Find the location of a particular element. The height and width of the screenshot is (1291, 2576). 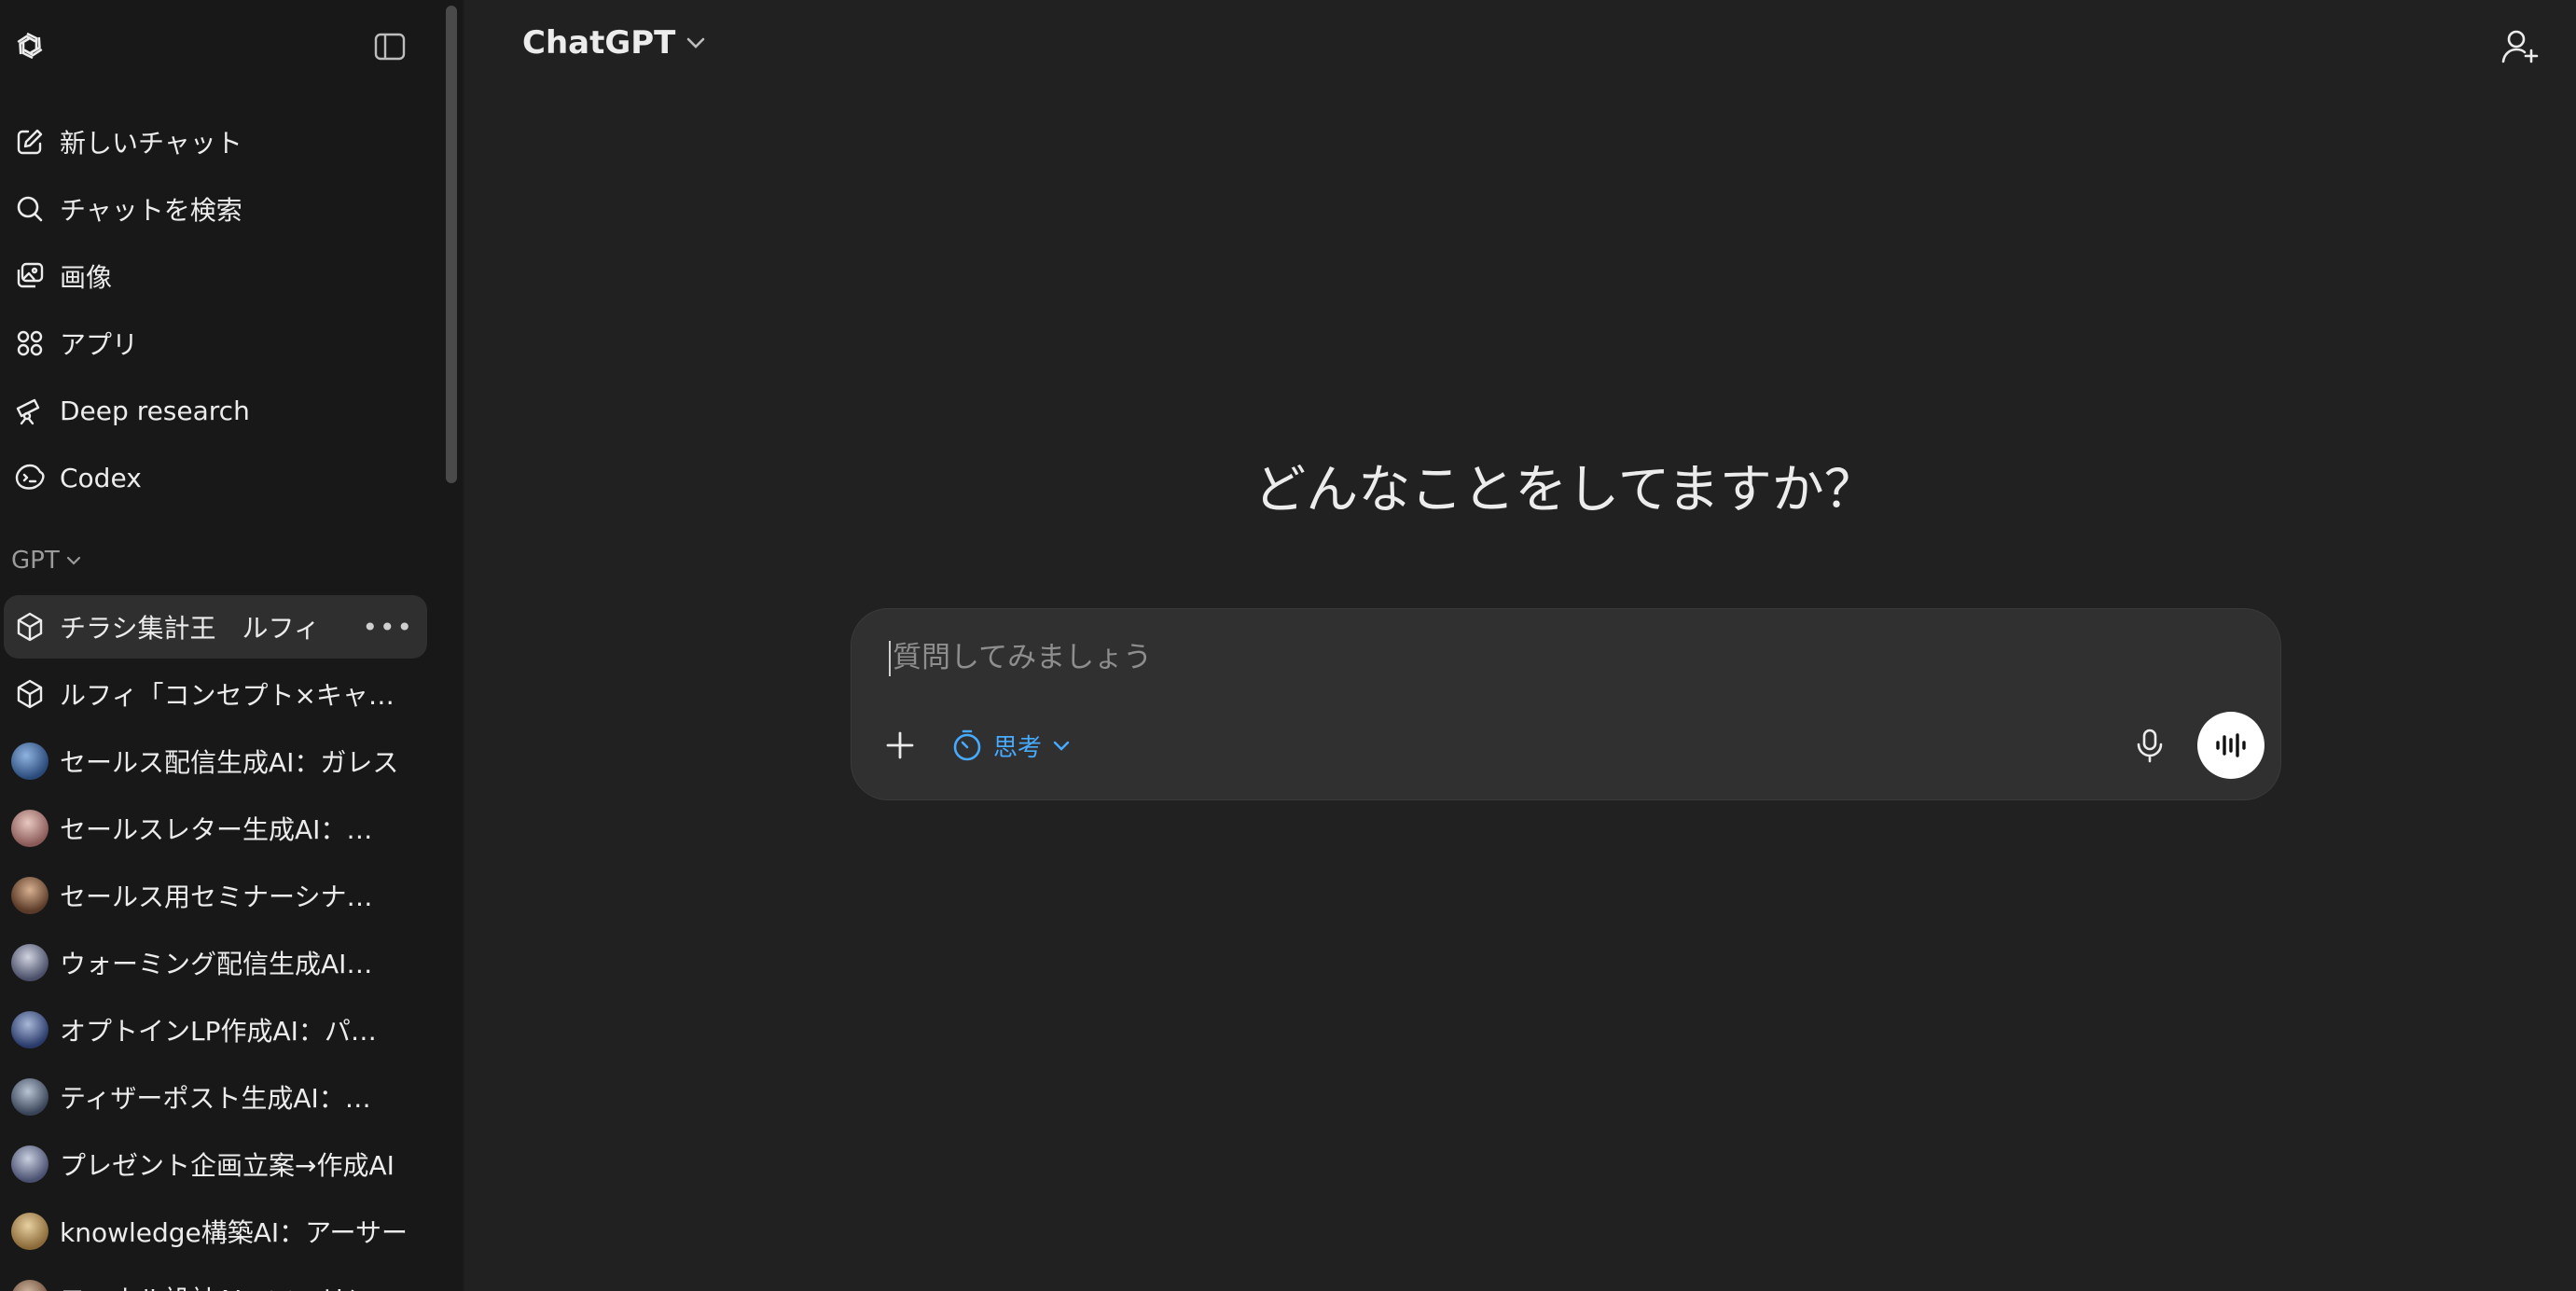

gpt-item-label: プレゼント企画立案→作成AI is located at coordinates (227, 1165).